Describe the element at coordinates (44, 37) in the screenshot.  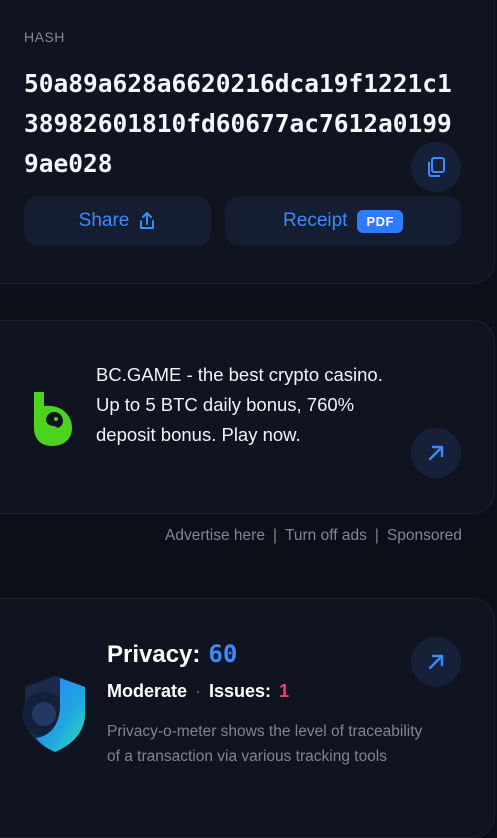
I see `hash-label: HASH` at that location.